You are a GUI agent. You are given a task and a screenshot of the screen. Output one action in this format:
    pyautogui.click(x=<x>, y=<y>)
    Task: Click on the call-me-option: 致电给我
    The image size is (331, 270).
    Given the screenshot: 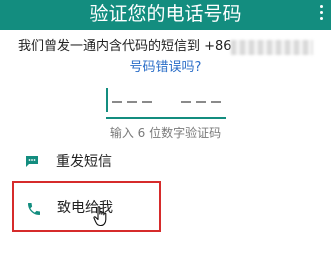 What is the action you would take?
    pyautogui.click(x=86, y=206)
    